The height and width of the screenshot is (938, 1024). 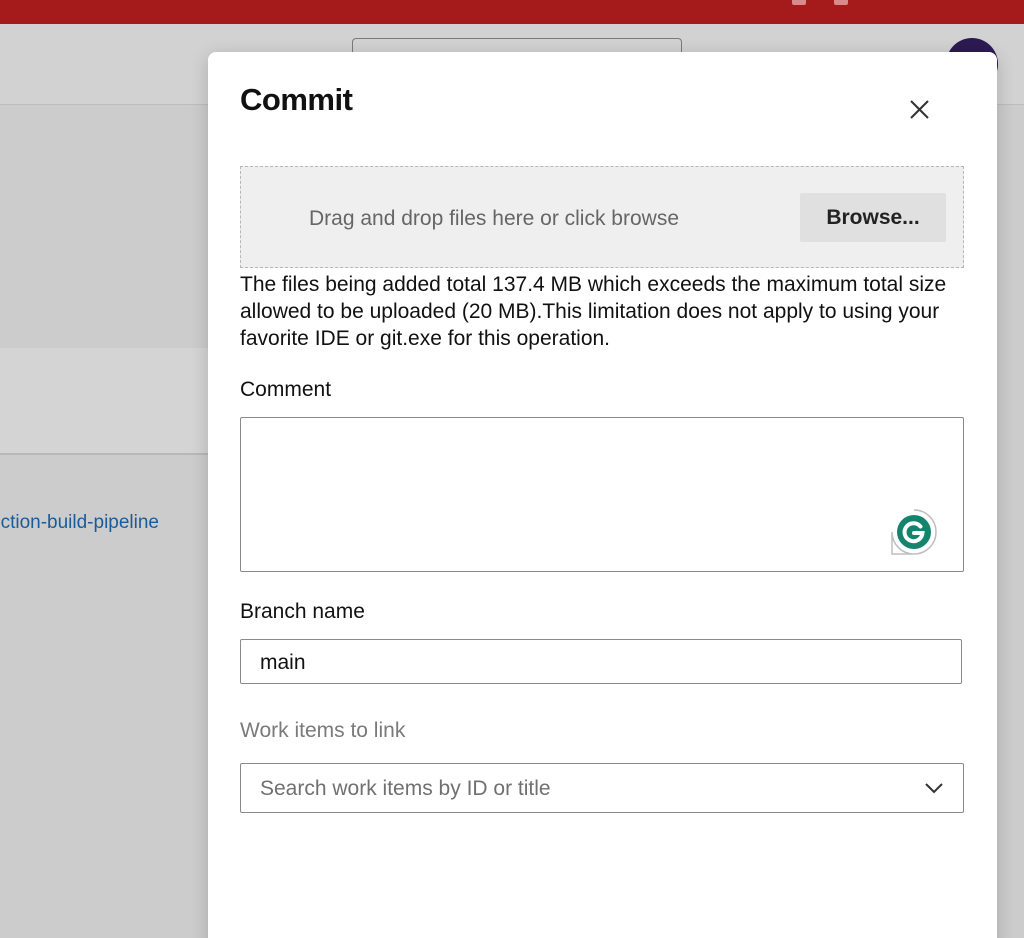 What do you see at coordinates (934, 788) in the screenshot?
I see `chevron-down-icon` at bounding box center [934, 788].